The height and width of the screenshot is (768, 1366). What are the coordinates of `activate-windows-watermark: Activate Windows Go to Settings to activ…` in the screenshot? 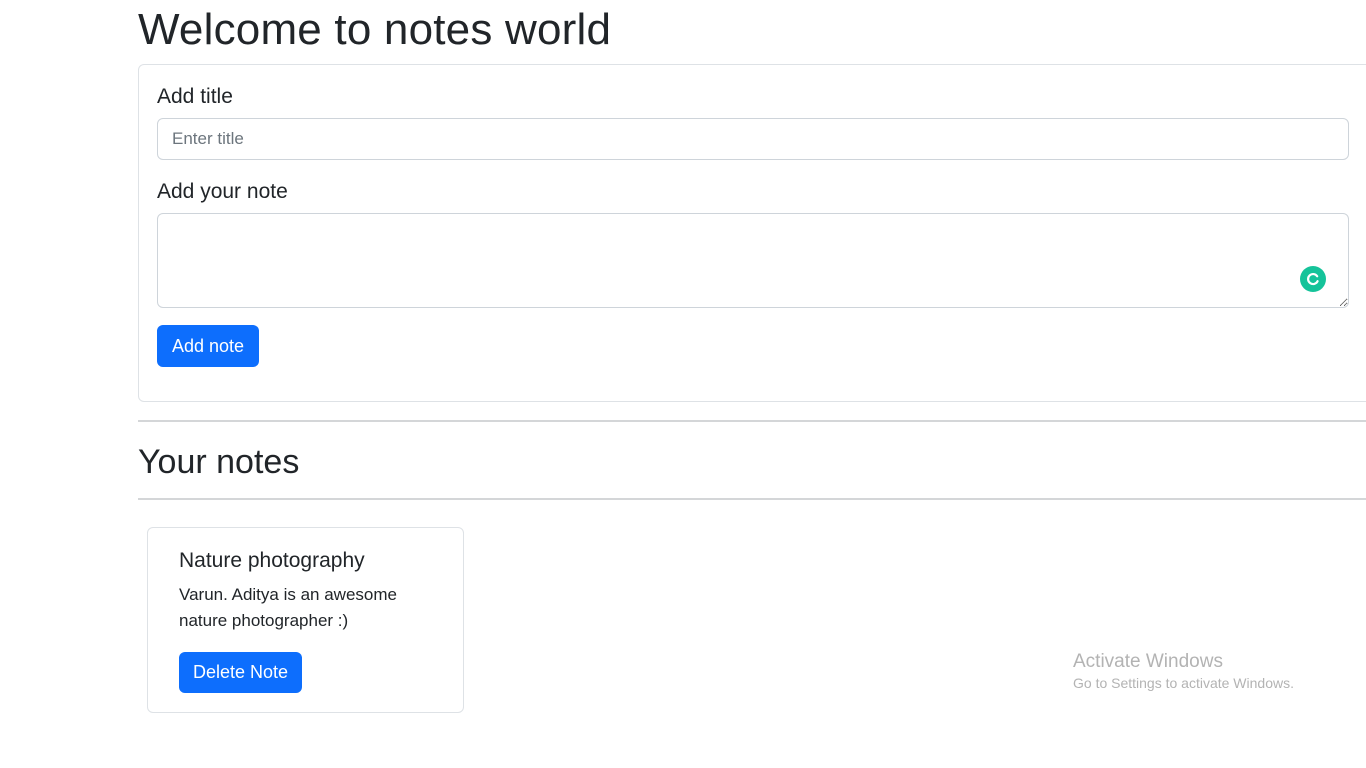 It's located at (1183, 671).